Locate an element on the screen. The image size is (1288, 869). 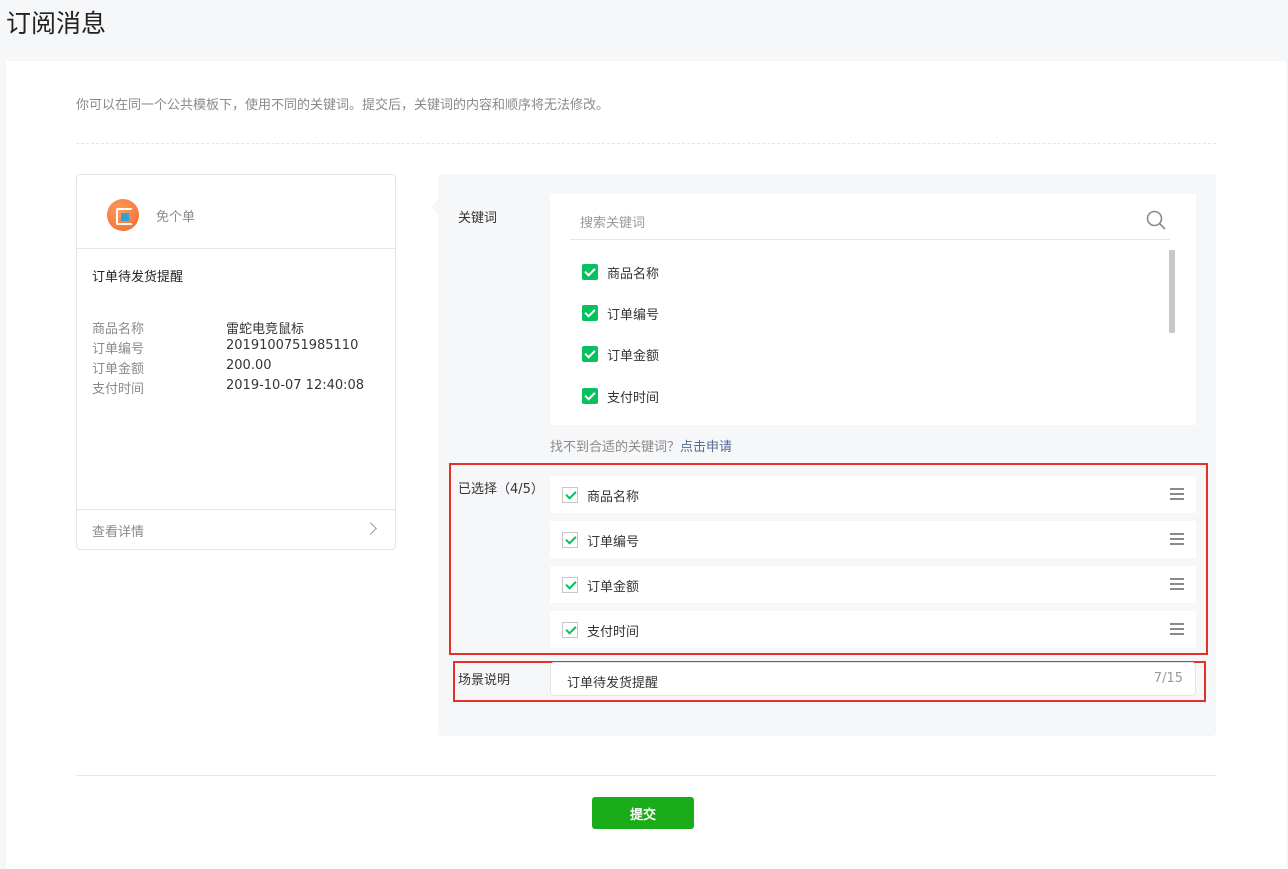
app-logo-icon is located at coordinates (123, 215).